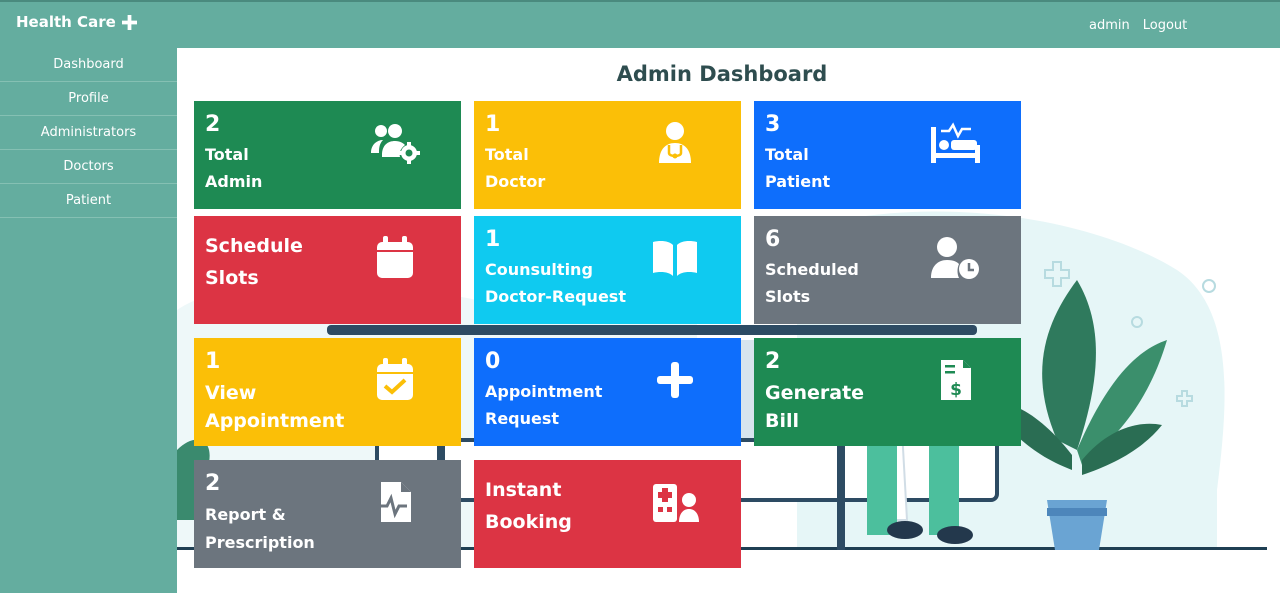 The width and height of the screenshot is (1280, 593). I want to click on admin-link: admin, so click(1109, 25).